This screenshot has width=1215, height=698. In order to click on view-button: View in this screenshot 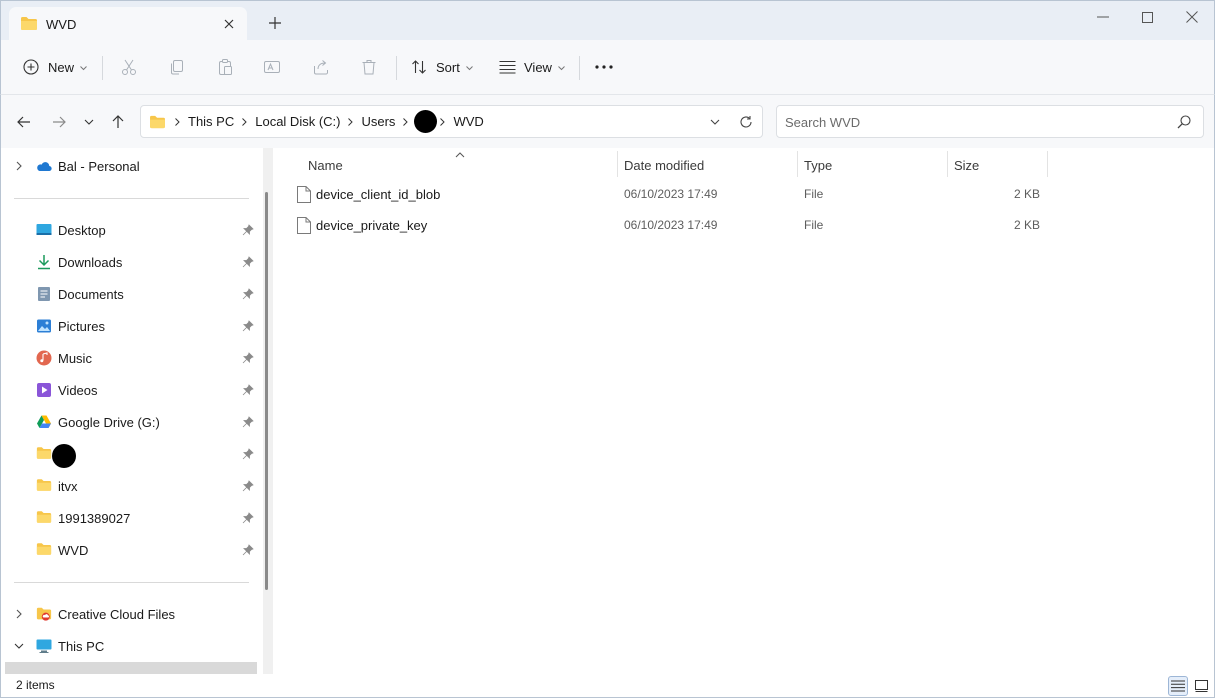, I will do `click(532, 67)`.